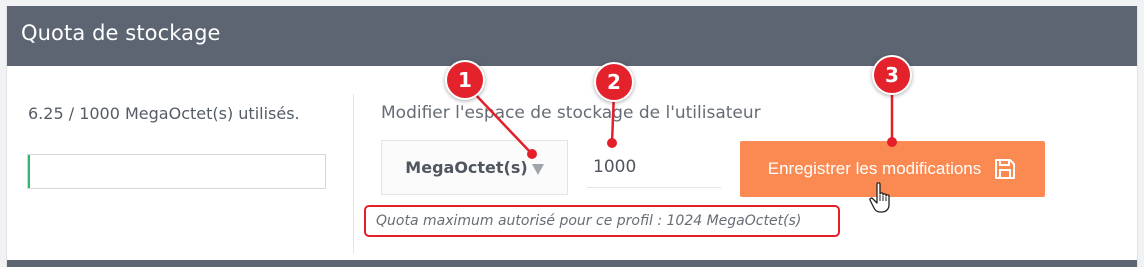  Describe the element at coordinates (874, 168) in the screenshot. I see `save-button-label: Enregistrer les modifications` at that location.